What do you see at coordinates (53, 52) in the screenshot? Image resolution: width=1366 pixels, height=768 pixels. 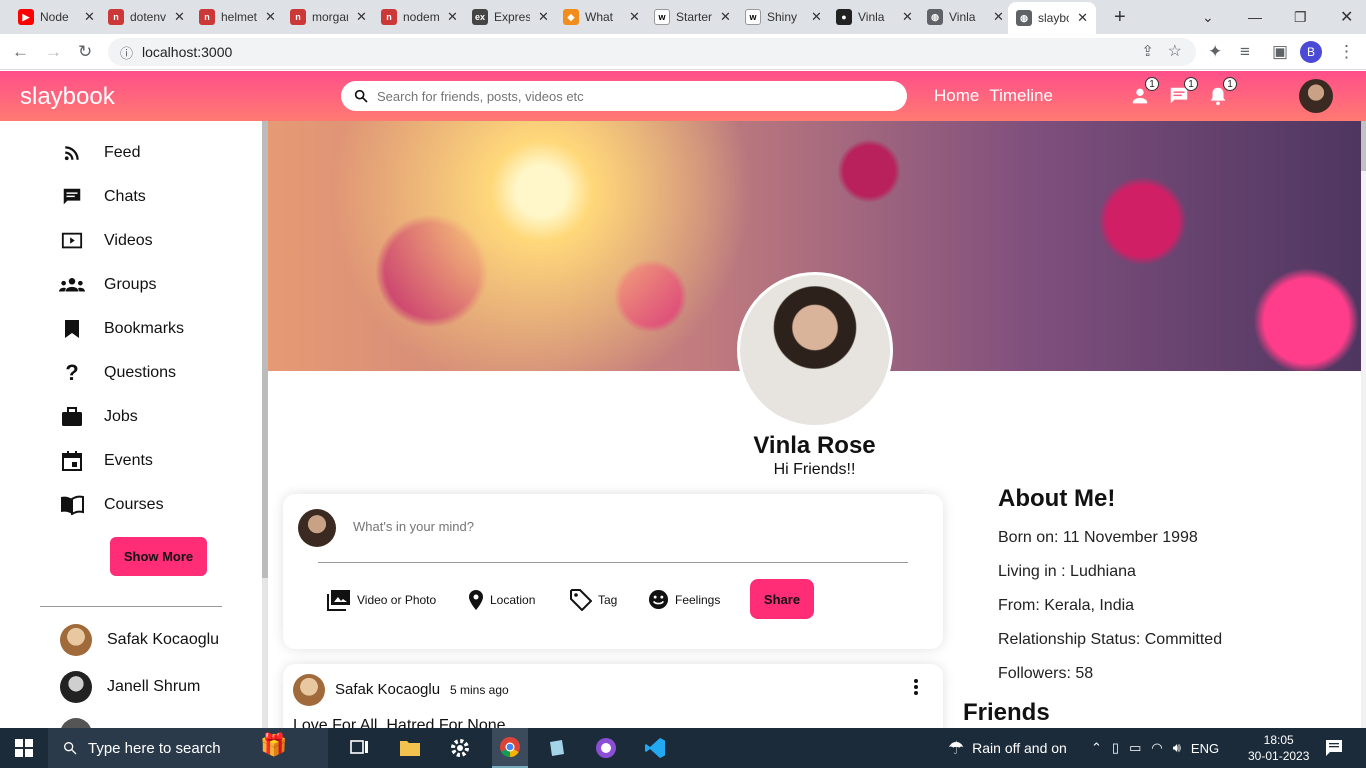 I see `forward-icon: →` at bounding box center [53, 52].